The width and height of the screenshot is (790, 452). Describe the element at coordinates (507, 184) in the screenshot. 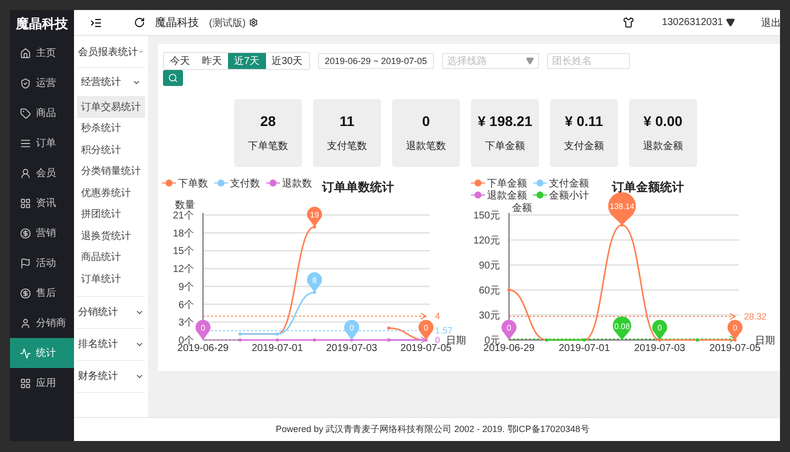

I see `legend-label: 下单金额` at that location.